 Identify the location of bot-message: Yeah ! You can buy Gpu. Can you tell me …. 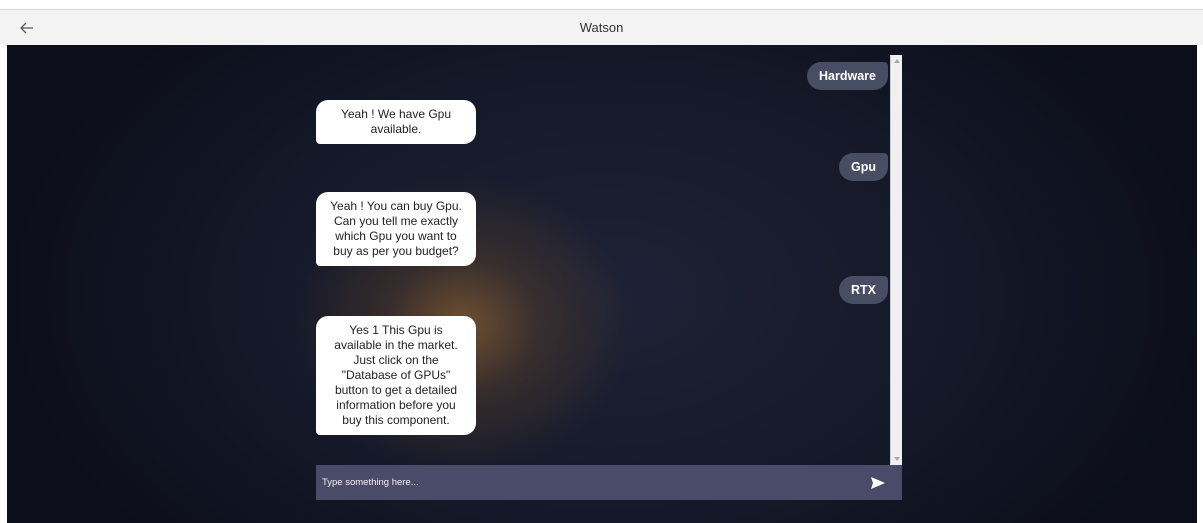
(396, 229).